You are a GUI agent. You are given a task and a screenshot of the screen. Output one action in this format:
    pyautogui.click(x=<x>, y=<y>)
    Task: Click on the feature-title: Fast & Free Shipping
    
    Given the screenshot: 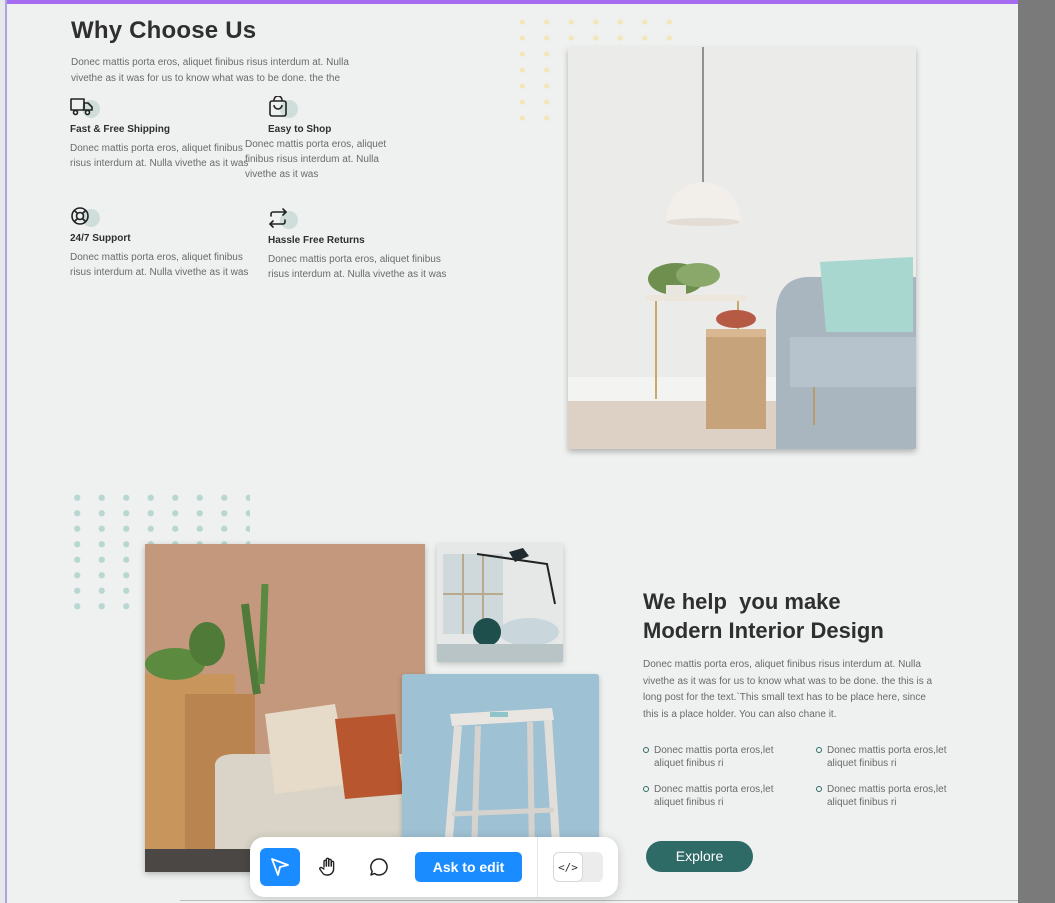 What is the action you would take?
    pyautogui.click(x=120, y=129)
    